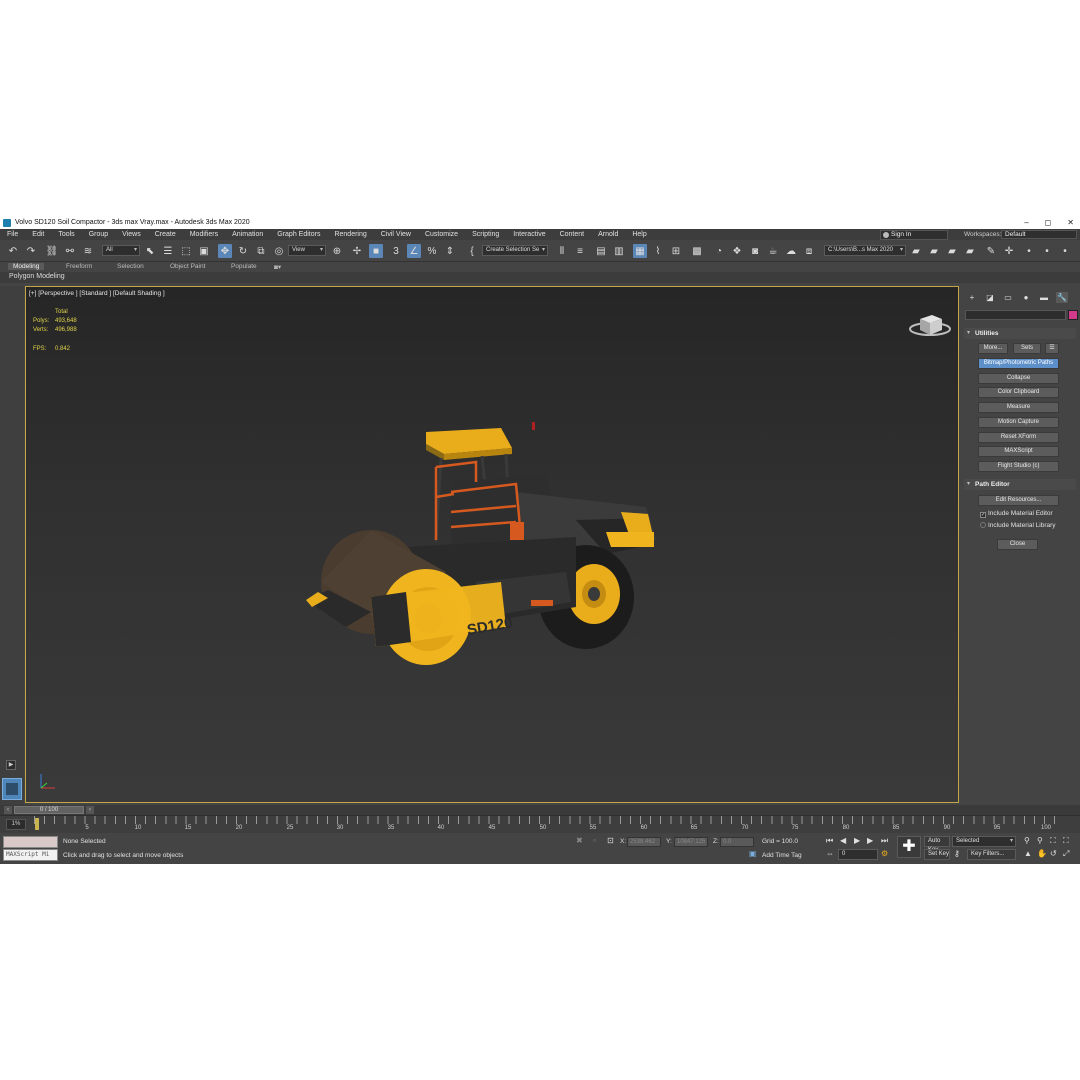 This screenshot has width=1080, height=1080. Describe the element at coordinates (1070, 222) in the screenshot. I see `close-button: ✕` at that location.